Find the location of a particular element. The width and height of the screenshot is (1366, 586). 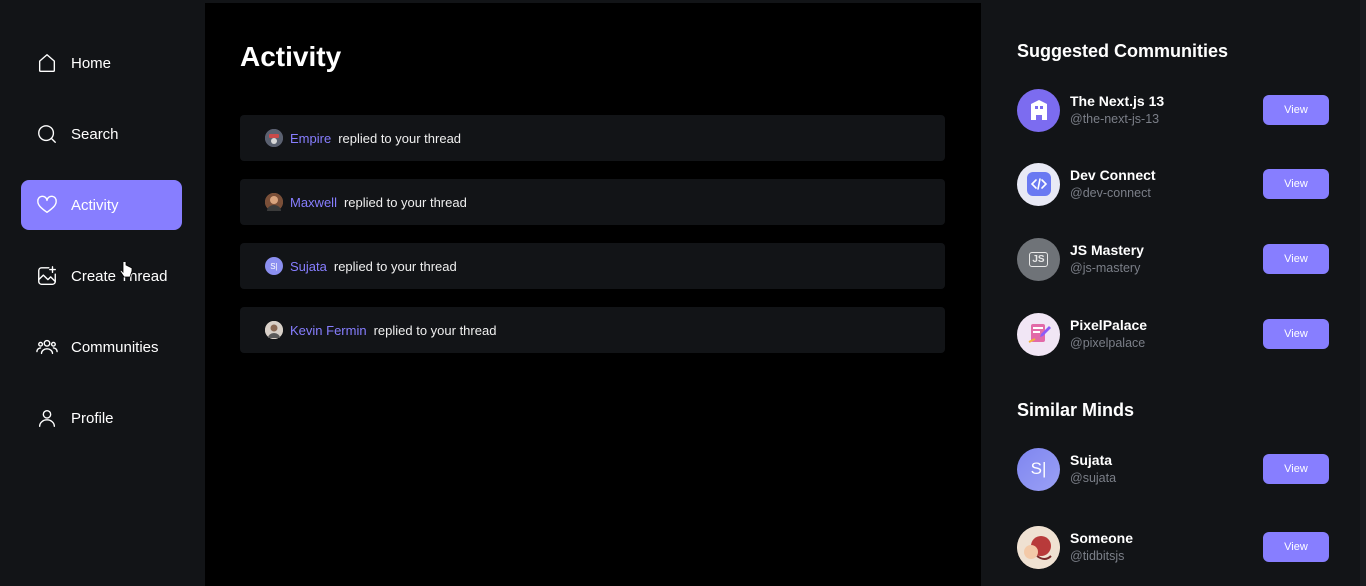

community-avatar-text: JS is located at coordinates (1038, 259).